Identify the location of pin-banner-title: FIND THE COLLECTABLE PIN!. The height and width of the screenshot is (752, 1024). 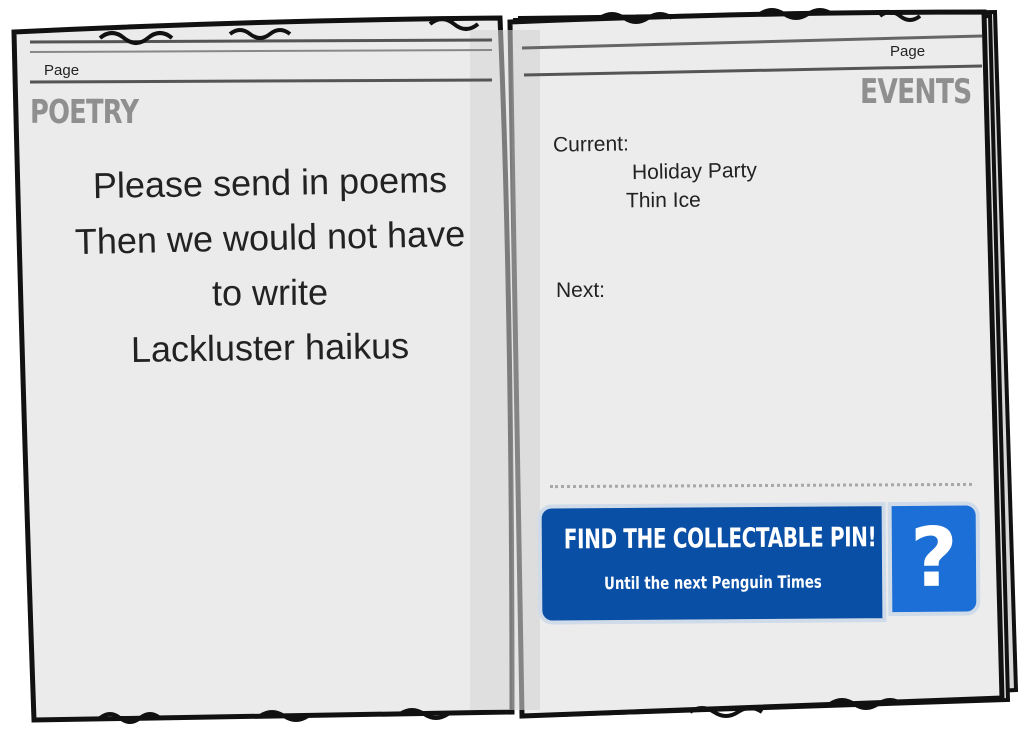
(720, 539).